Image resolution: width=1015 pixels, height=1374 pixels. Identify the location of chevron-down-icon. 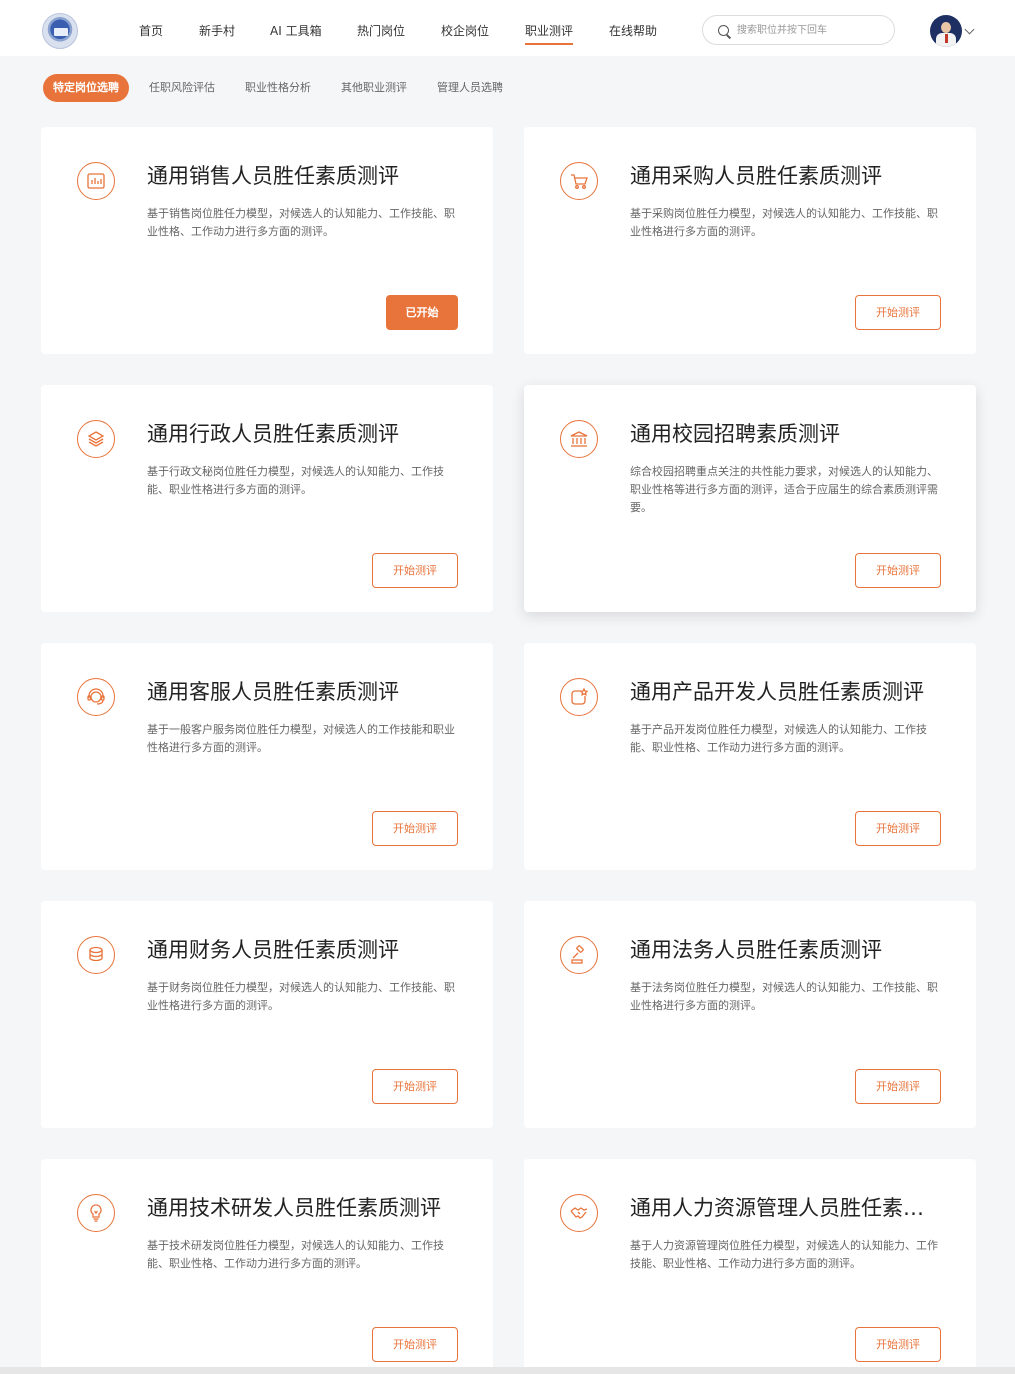
(969, 29).